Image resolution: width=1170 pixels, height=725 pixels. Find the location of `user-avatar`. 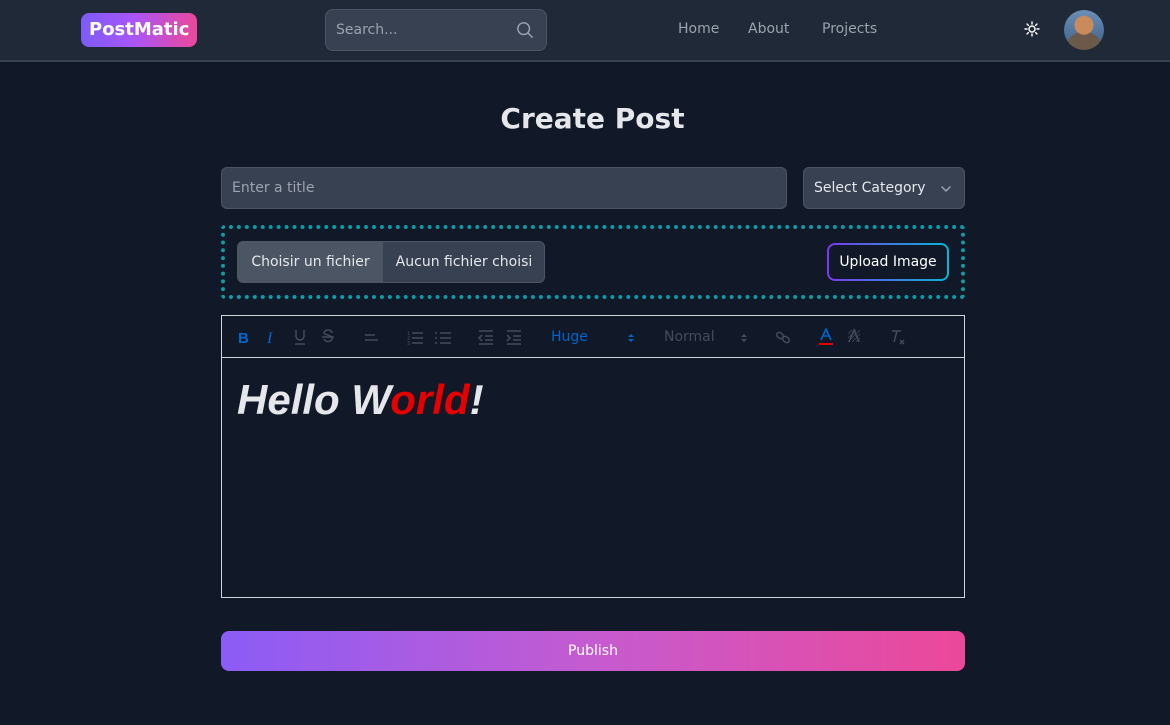

user-avatar is located at coordinates (1084, 30).